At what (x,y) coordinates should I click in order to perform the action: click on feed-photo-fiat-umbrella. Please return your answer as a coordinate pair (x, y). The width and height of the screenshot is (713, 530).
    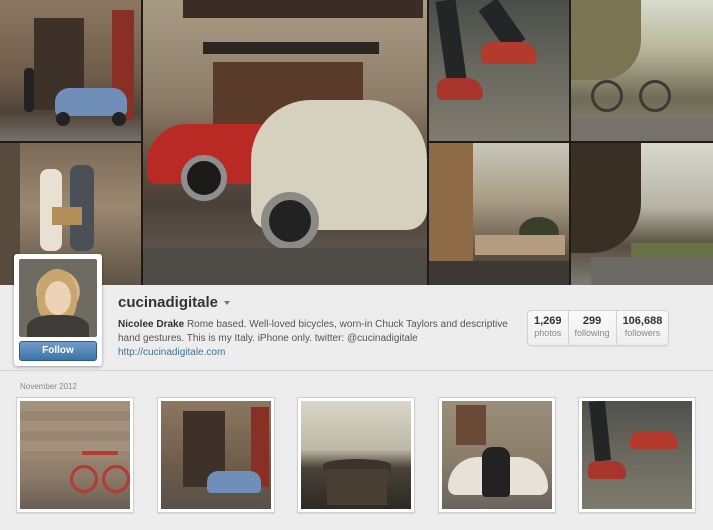
    Looking at the image, I should click on (497, 455).